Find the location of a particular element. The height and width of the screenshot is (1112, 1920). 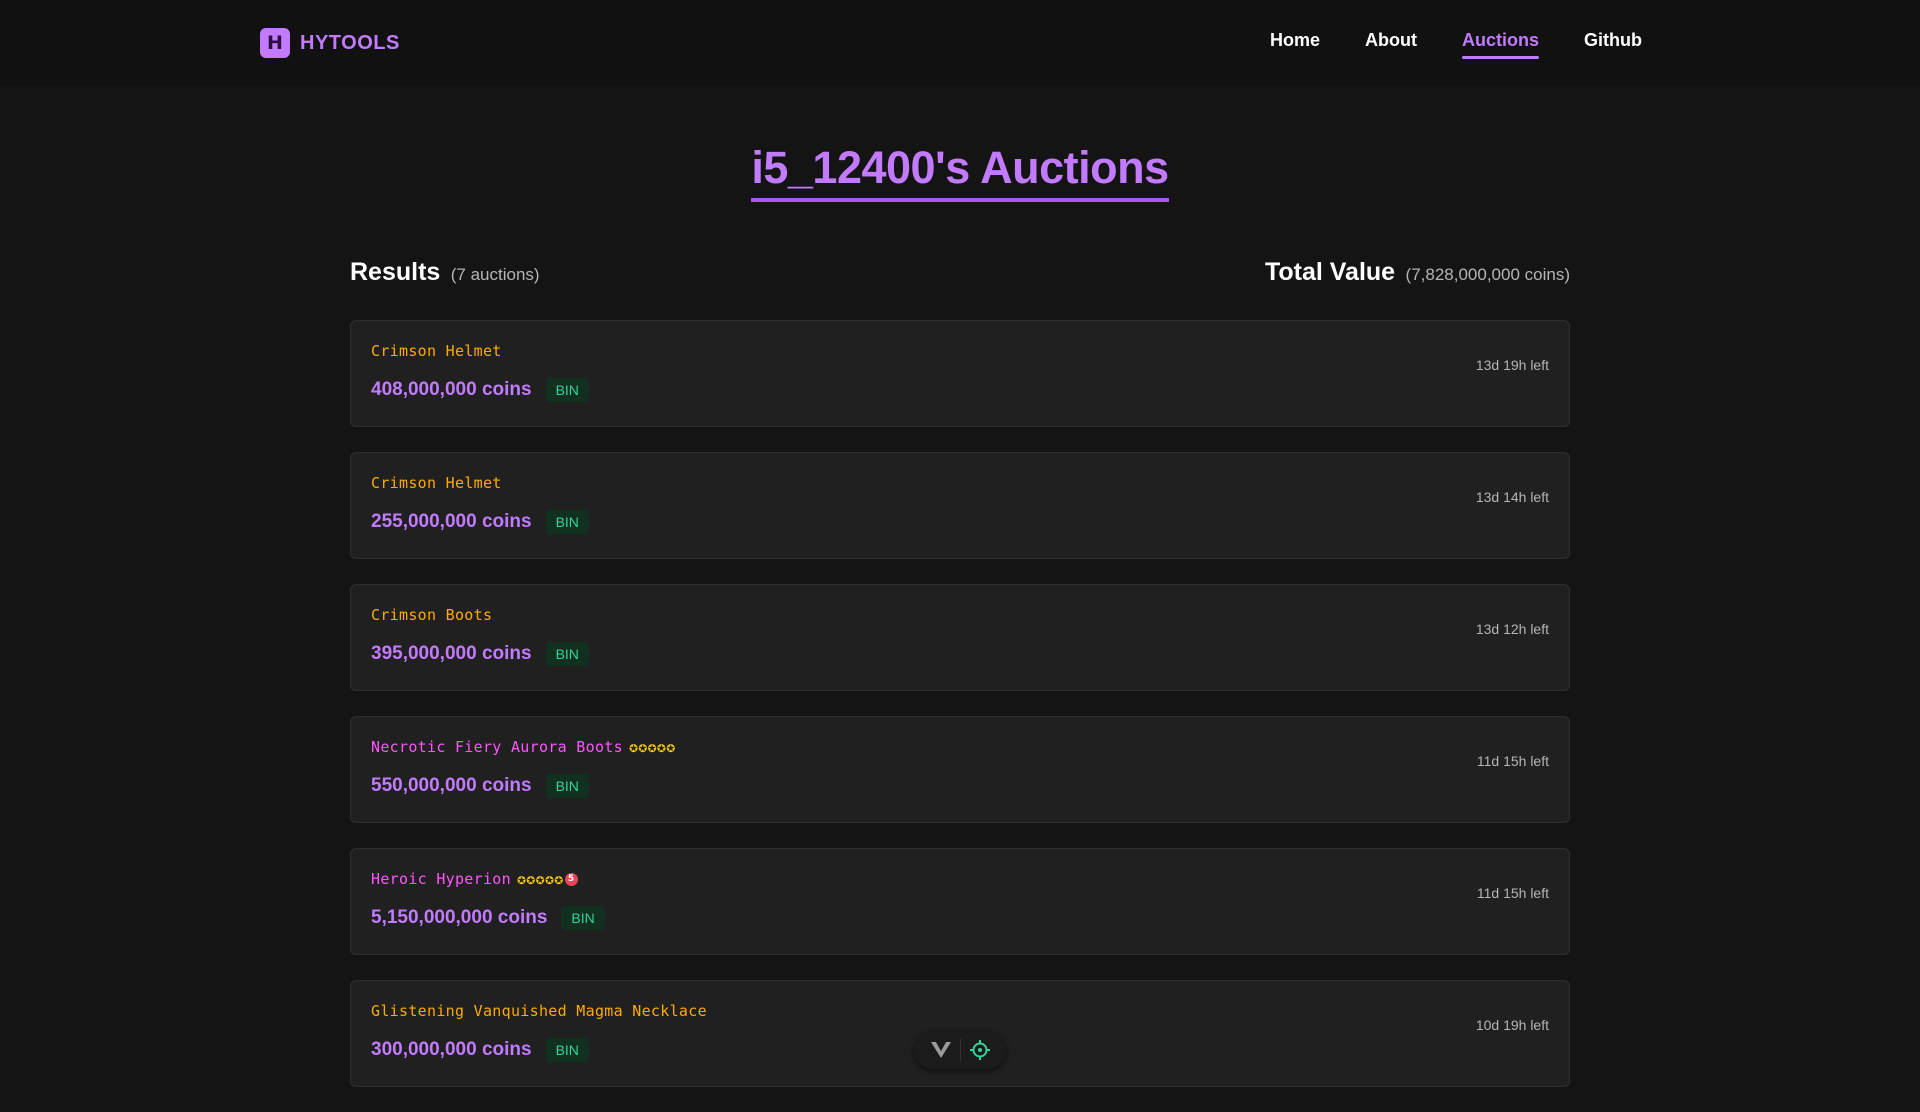

devtools-floating-toolbar is located at coordinates (960, 1050).